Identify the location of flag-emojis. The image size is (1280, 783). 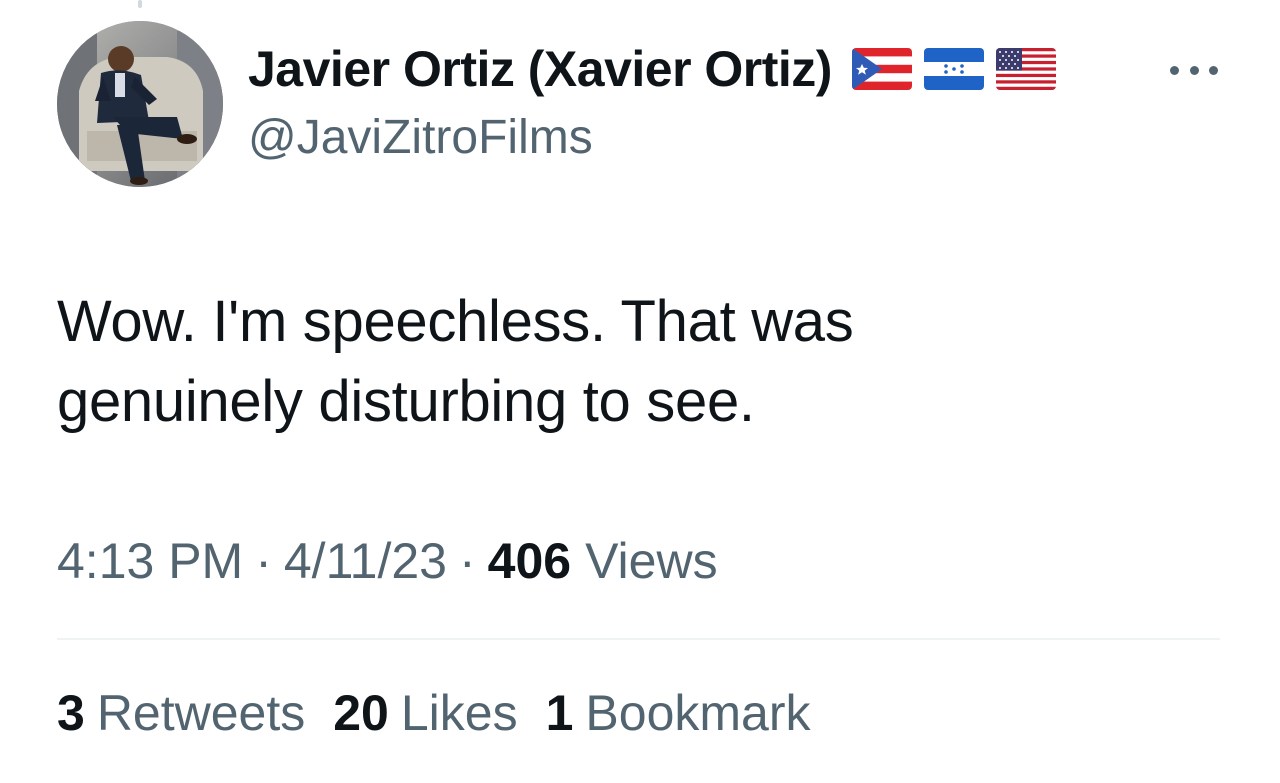
(953, 69).